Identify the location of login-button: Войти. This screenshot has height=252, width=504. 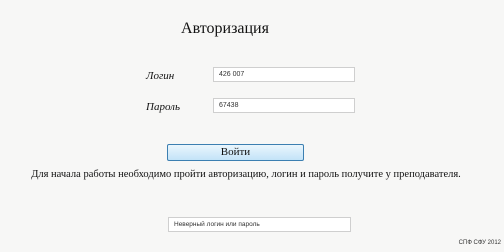
(235, 152).